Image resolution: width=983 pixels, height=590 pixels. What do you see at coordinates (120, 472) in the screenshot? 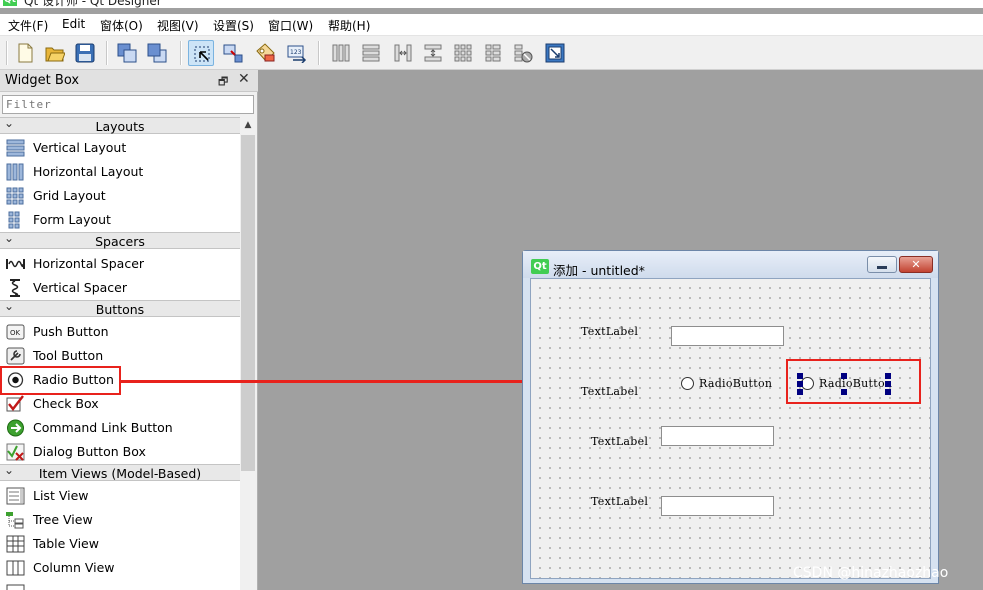
I see `category-item-views: ⌄ Item Views (Model-Based)` at bounding box center [120, 472].